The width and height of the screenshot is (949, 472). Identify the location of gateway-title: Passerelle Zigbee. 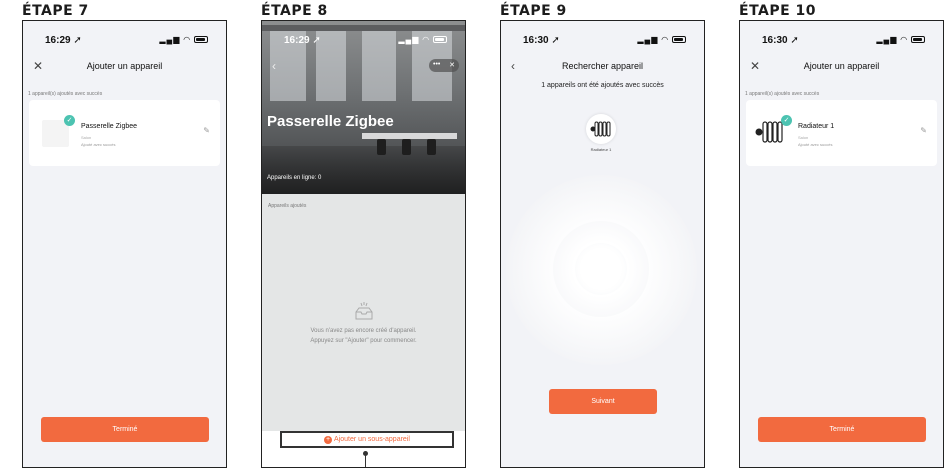
(330, 121).